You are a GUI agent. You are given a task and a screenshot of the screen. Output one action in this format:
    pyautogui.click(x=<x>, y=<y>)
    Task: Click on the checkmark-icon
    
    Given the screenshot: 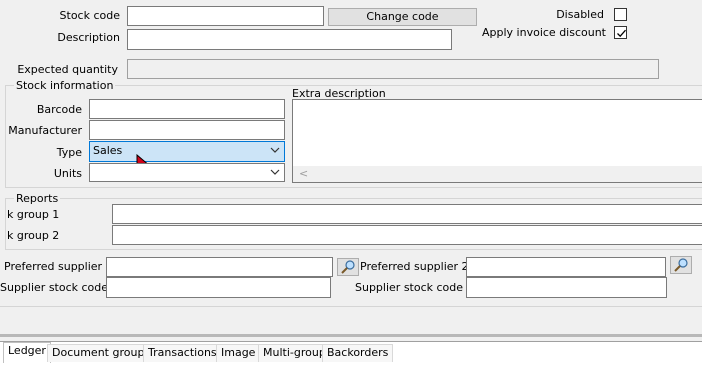 What is the action you would take?
    pyautogui.click(x=621, y=33)
    